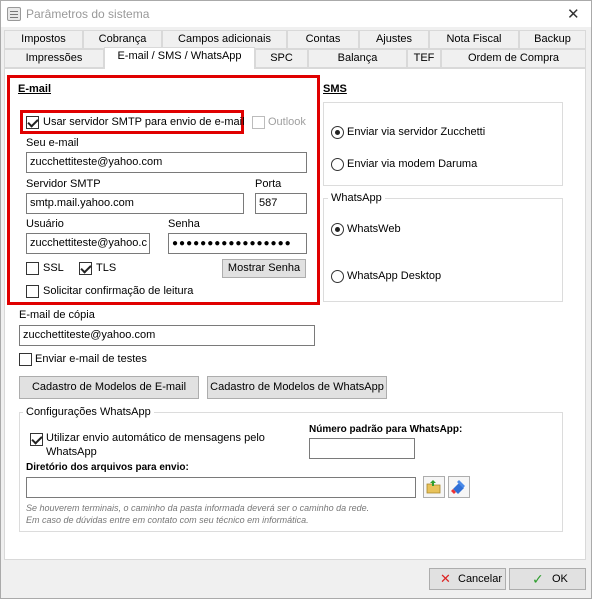  What do you see at coordinates (296, 14) in the screenshot?
I see `title-bar: Parâmetros do sistema ✕` at bounding box center [296, 14].